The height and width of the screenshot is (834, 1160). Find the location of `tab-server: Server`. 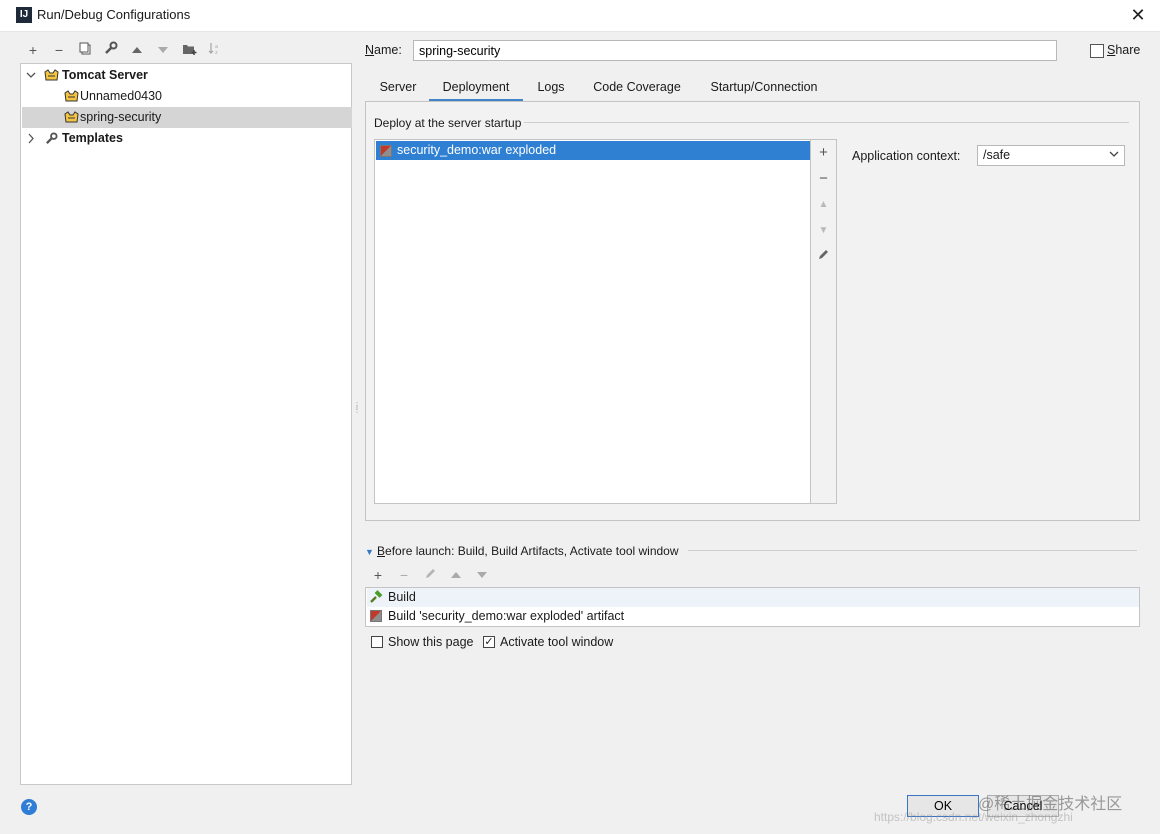

tab-server: Server is located at coordinates (398, 89).